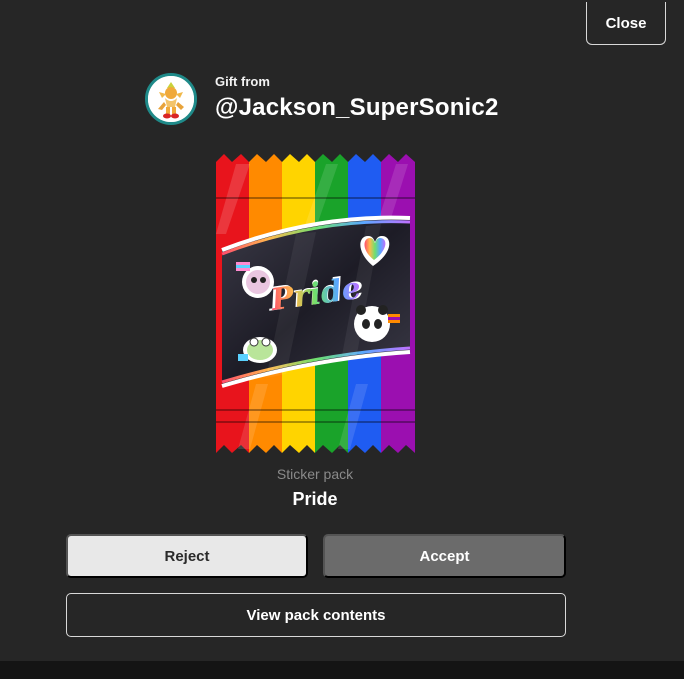 The image size is (684, 679). What do you see at coordinates (342, 670) in the screenshot?
I see `bottom-bar` at bounding box center [342, 670].